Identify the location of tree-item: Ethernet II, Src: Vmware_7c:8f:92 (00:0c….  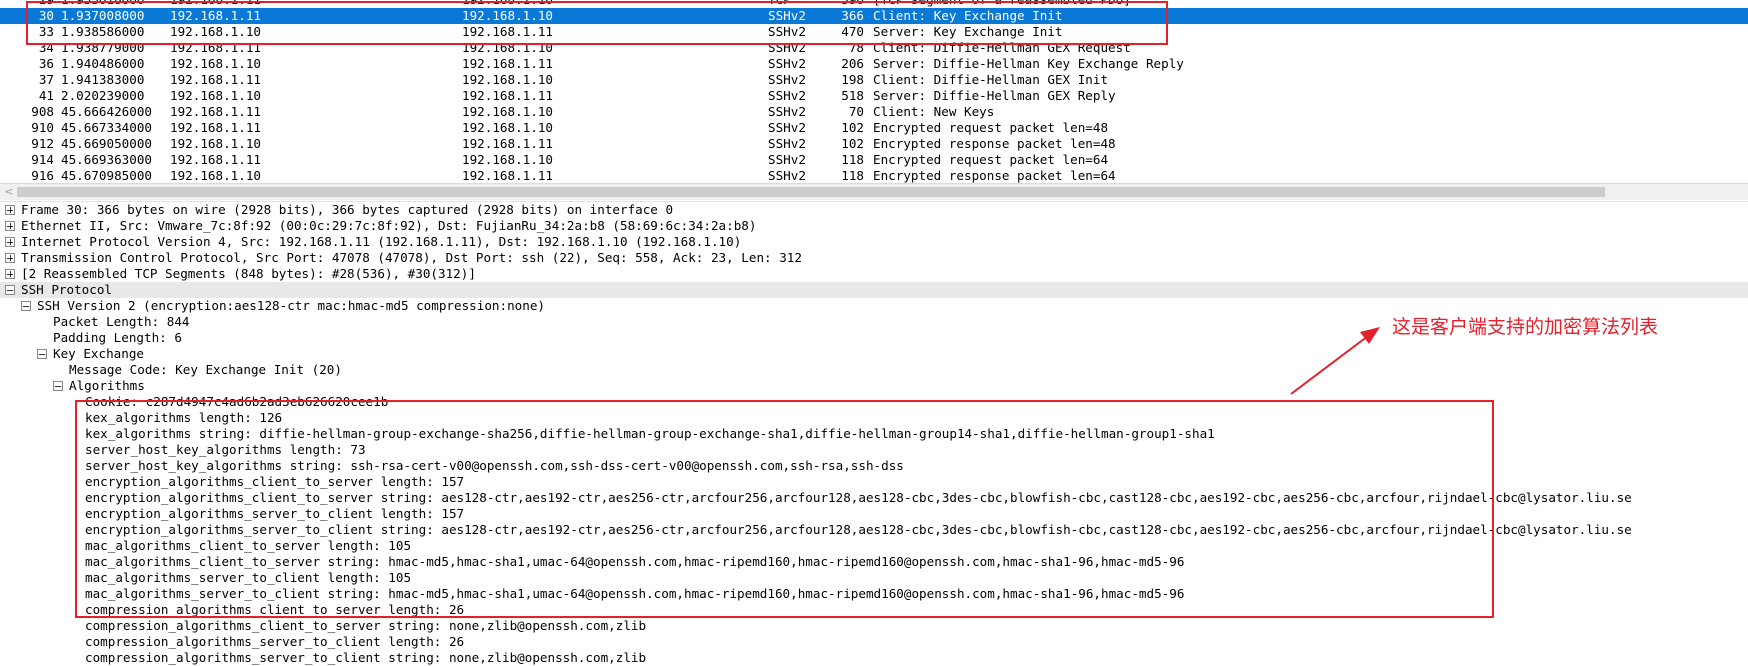
(874, 226).